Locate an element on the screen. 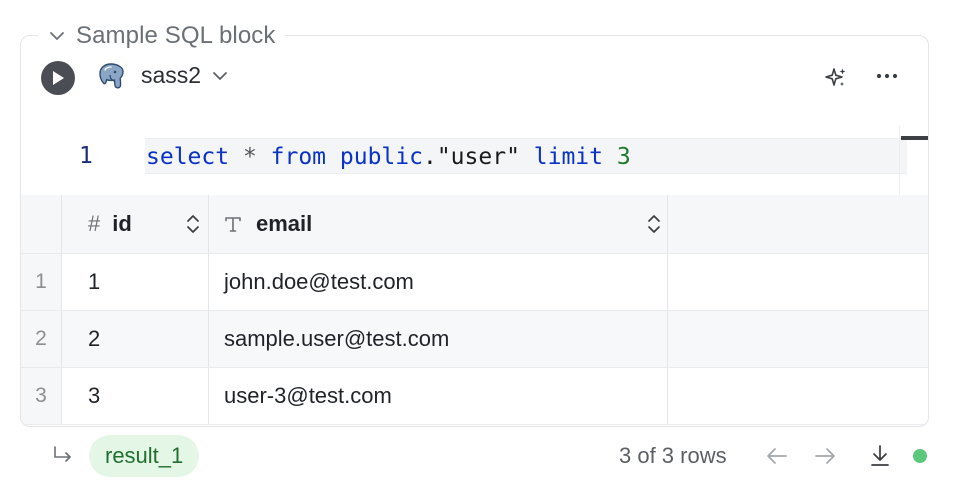  postgresql-elephant-icon is located at coordinates (111, 76).